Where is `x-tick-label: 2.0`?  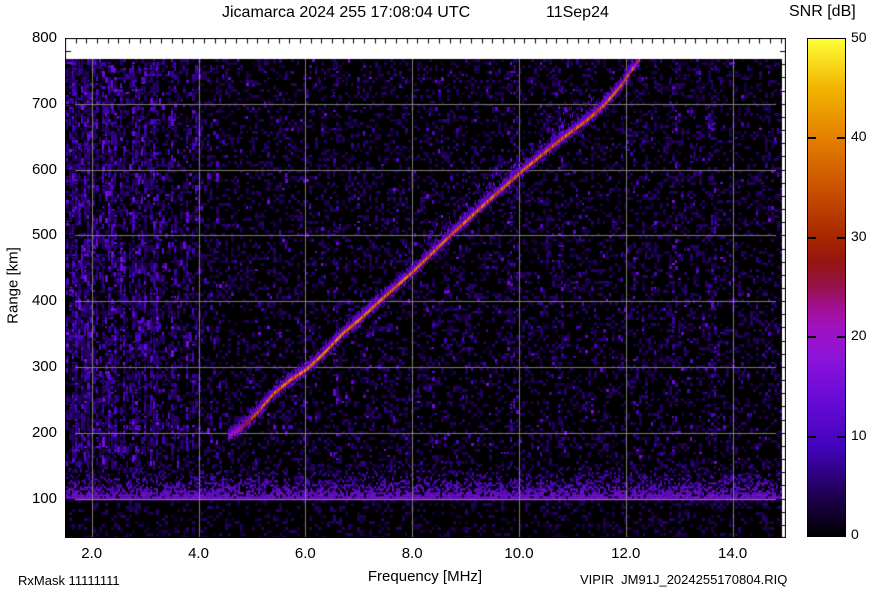 x-tick-label: 2.0 is located at coordinates (92, 553).